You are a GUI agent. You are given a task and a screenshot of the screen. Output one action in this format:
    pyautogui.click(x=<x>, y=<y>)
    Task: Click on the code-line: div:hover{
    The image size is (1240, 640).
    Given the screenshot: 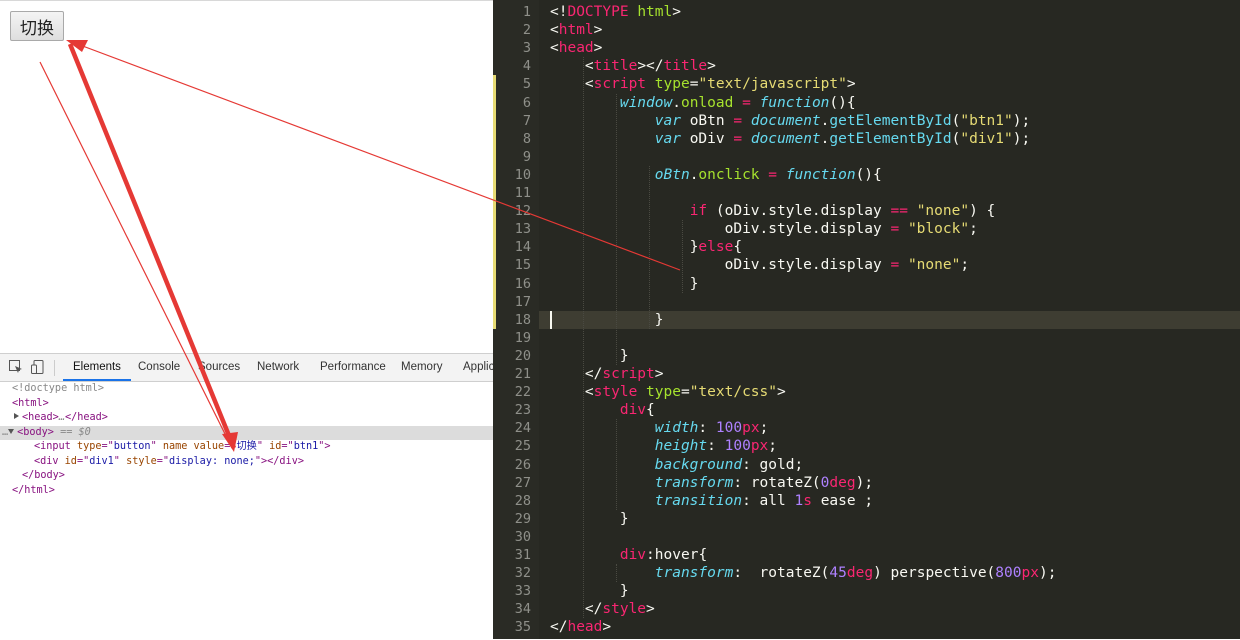 What is the action you would take?
    pyautogui.click(x=663, y=555)
    